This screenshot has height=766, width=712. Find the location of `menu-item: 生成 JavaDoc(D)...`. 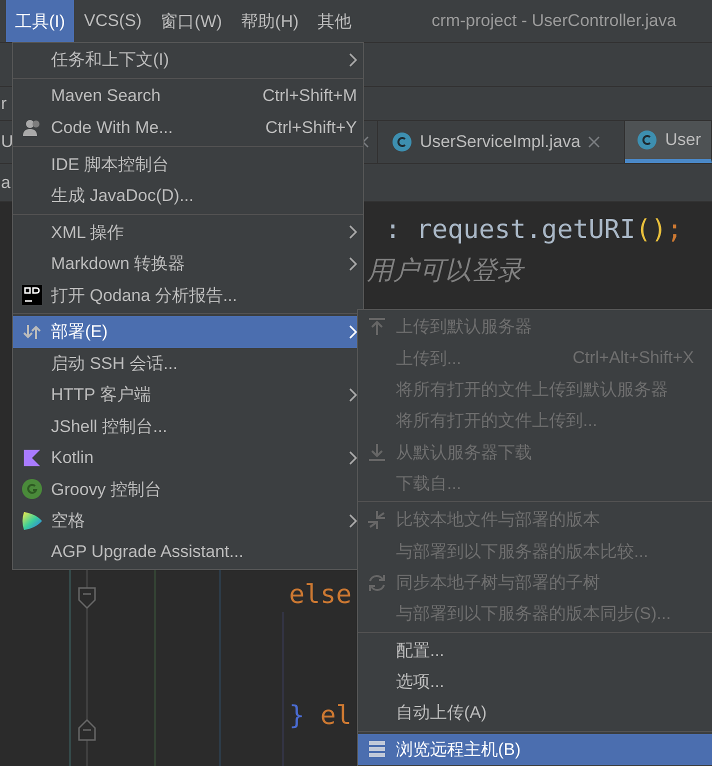

menu-item: 生成 JavaDoc(D)... is located at coordinates (188, 196).